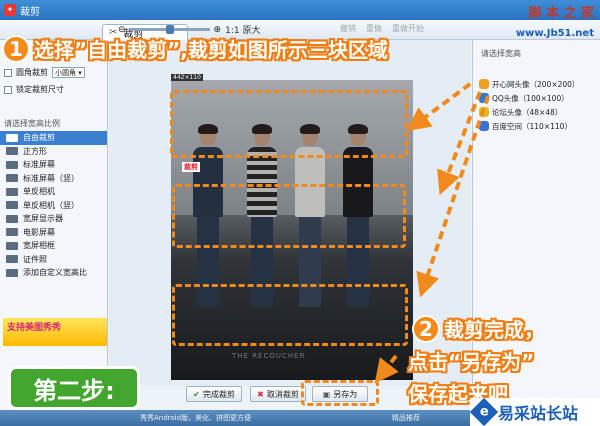 The height and width of the screenshot is (426, 600). I want to click on crop-region-bottom, so click(290, 315).